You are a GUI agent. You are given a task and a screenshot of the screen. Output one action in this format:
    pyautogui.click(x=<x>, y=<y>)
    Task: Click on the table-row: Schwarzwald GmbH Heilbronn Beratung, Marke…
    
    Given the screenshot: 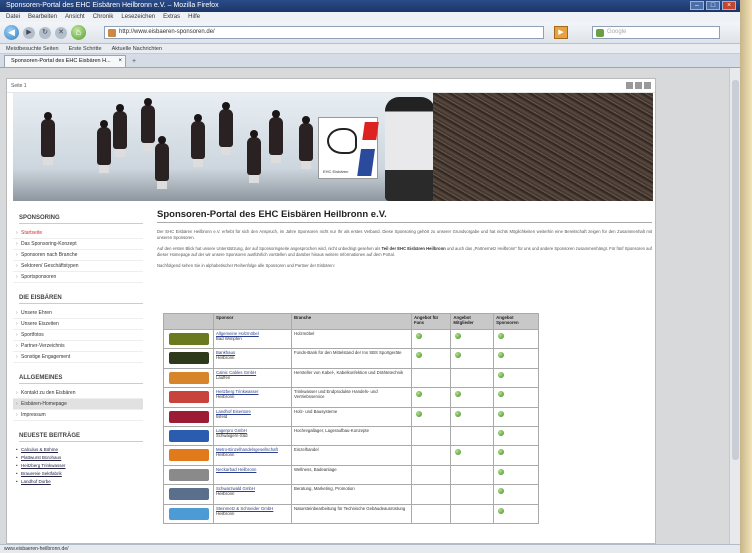 What is the action you would take?
    pyautogui.click(x=351, y=494)
    